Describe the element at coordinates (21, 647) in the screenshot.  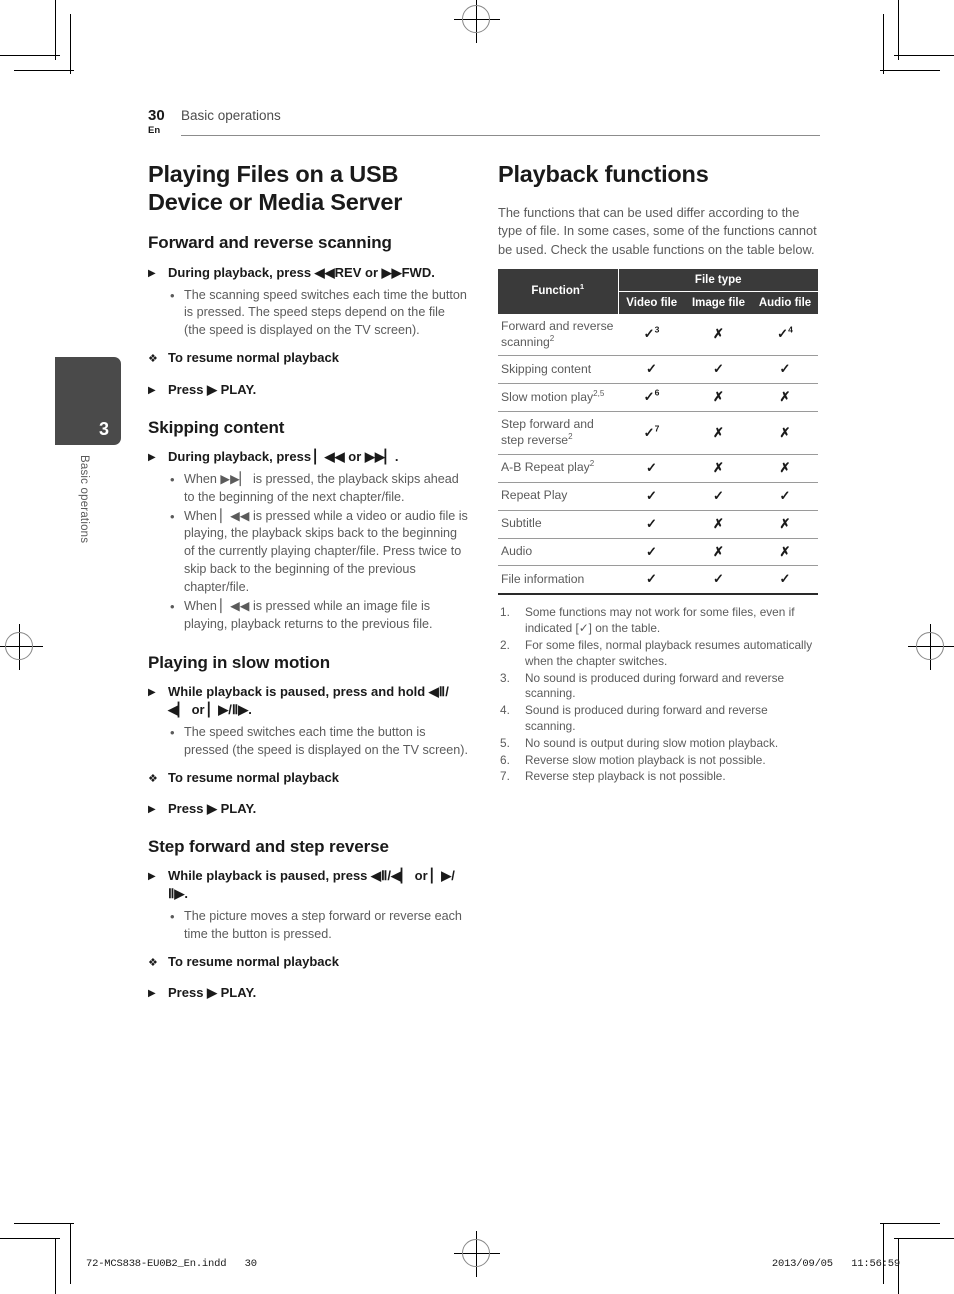
I see `registration-mark-left` at that location.